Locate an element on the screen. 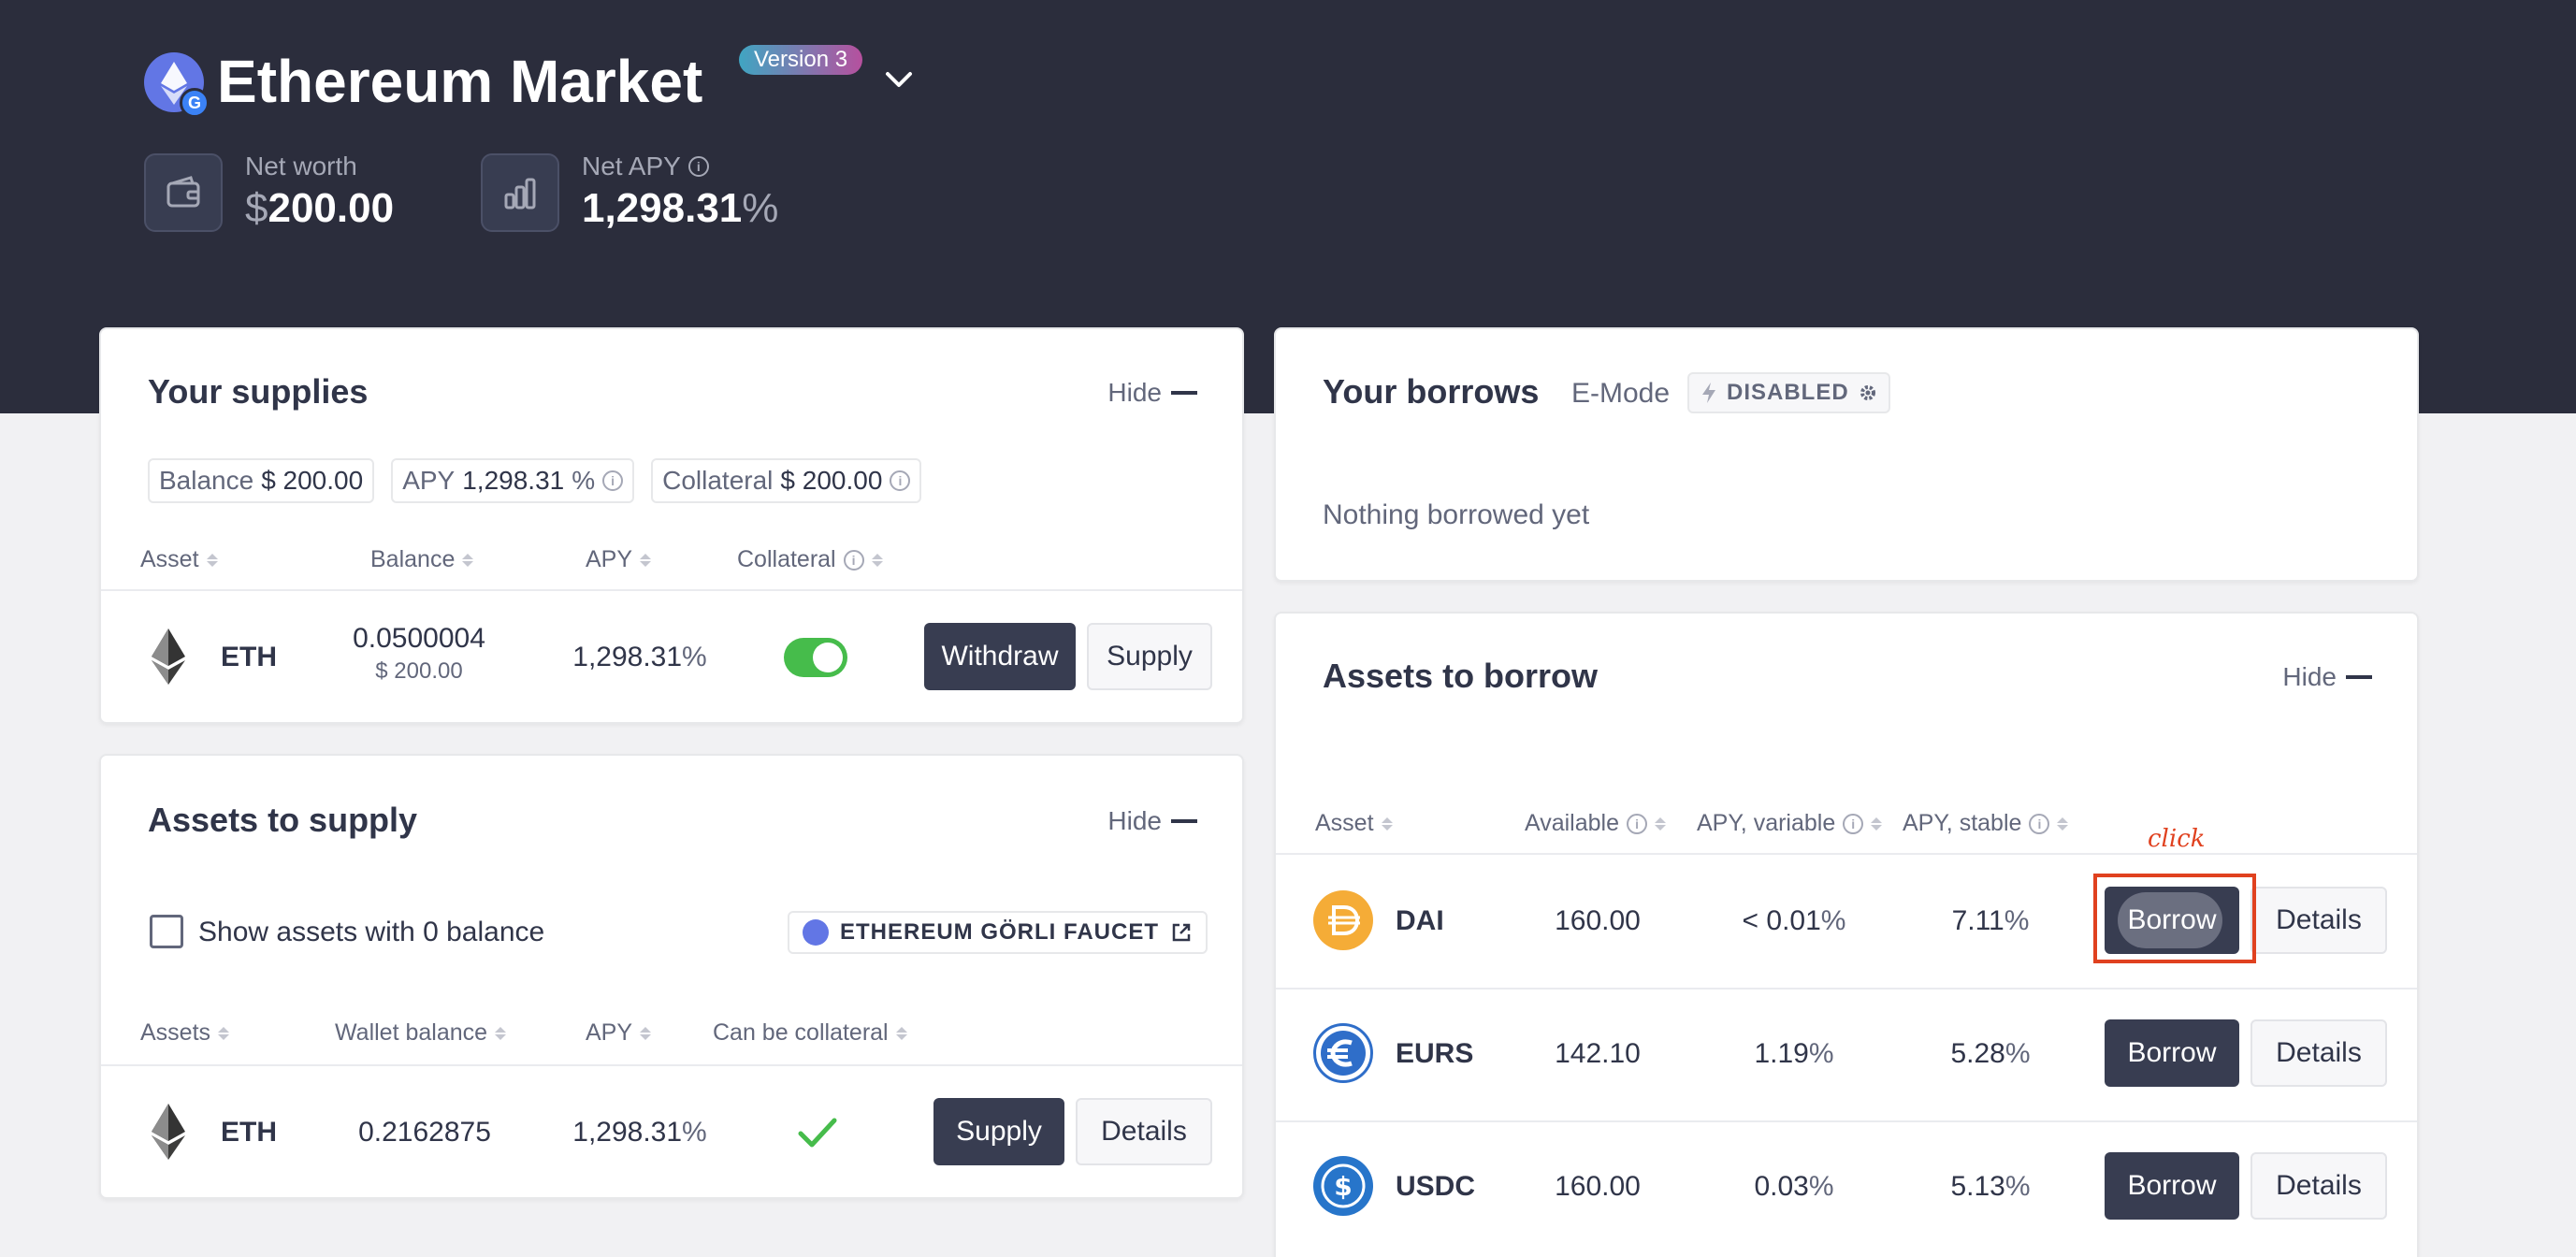  assets-to-supply-title: Assets to supply is located at coordinates (283, 820).